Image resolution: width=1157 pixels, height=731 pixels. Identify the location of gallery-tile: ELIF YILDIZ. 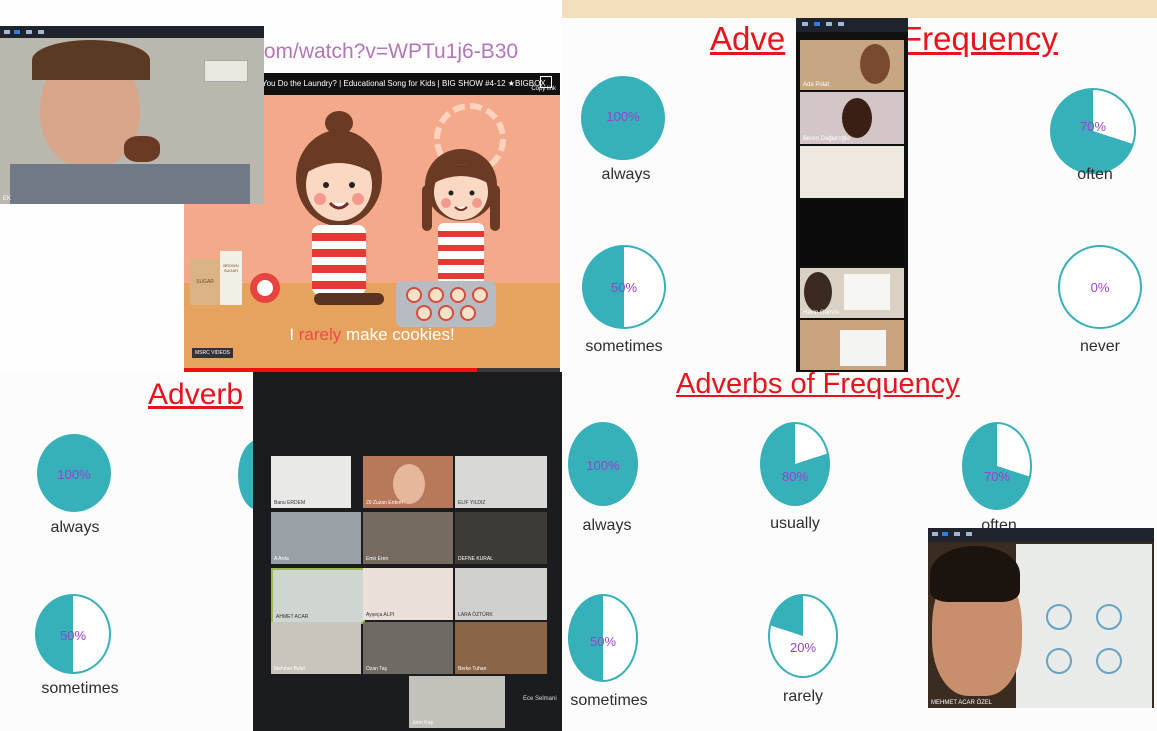
(501, 482).